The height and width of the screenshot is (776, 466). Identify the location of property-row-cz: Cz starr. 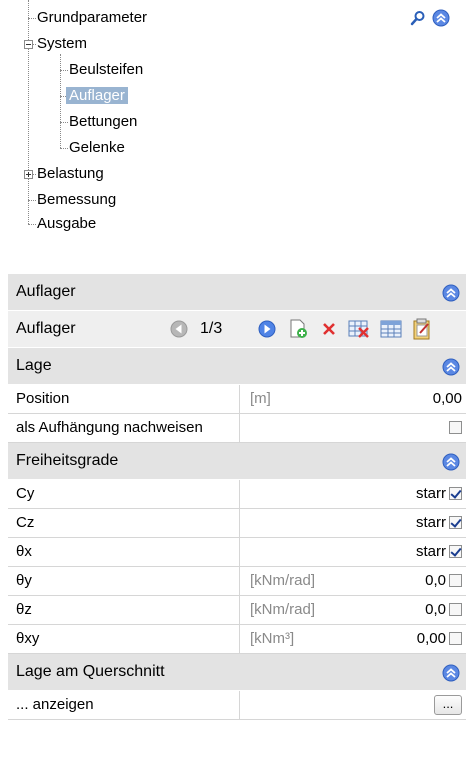
(237, 523).